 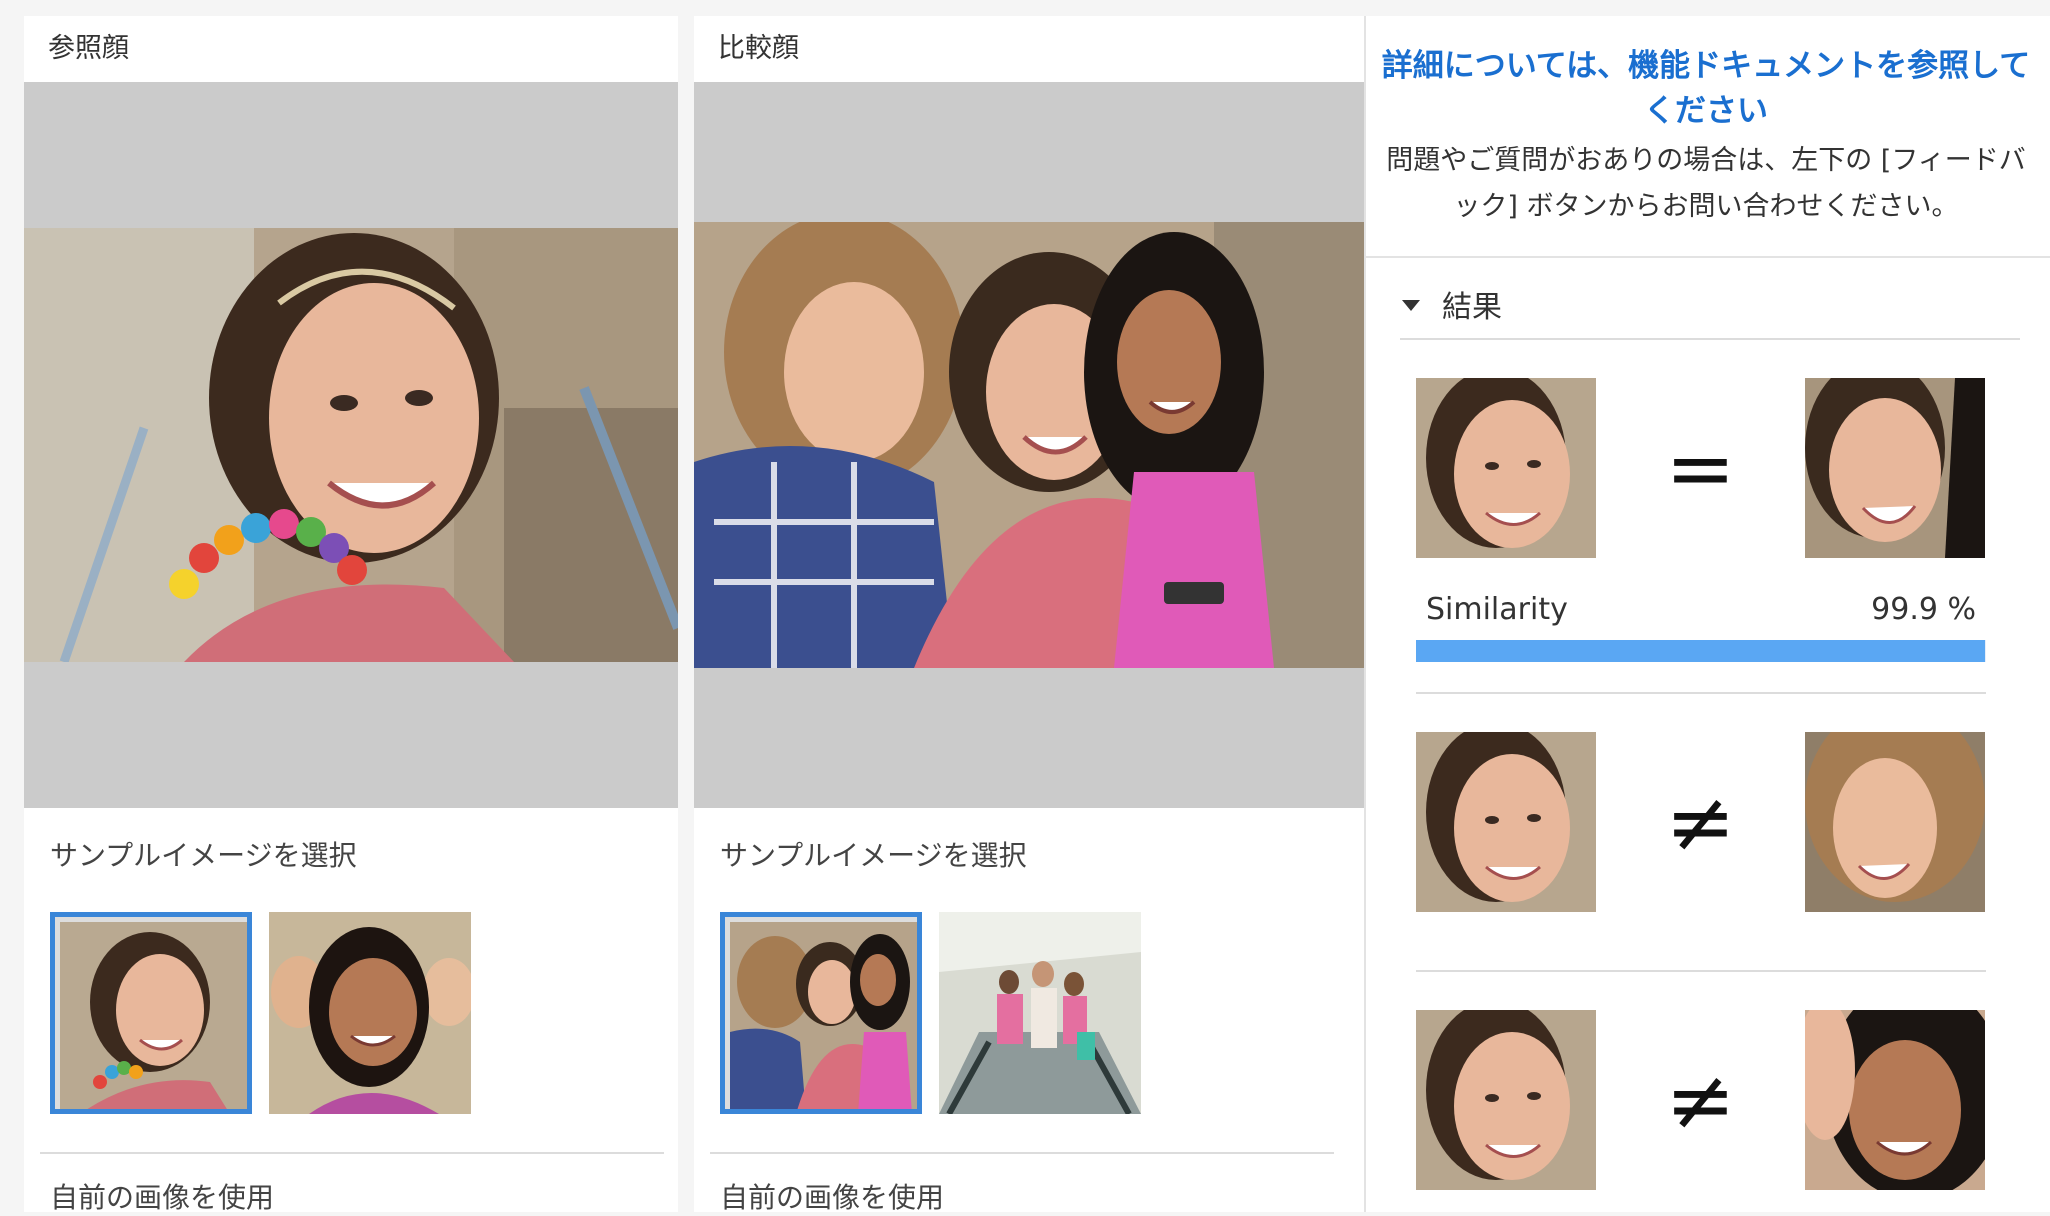 I want to click on reference-photo-art, so click(x=351, y=445).